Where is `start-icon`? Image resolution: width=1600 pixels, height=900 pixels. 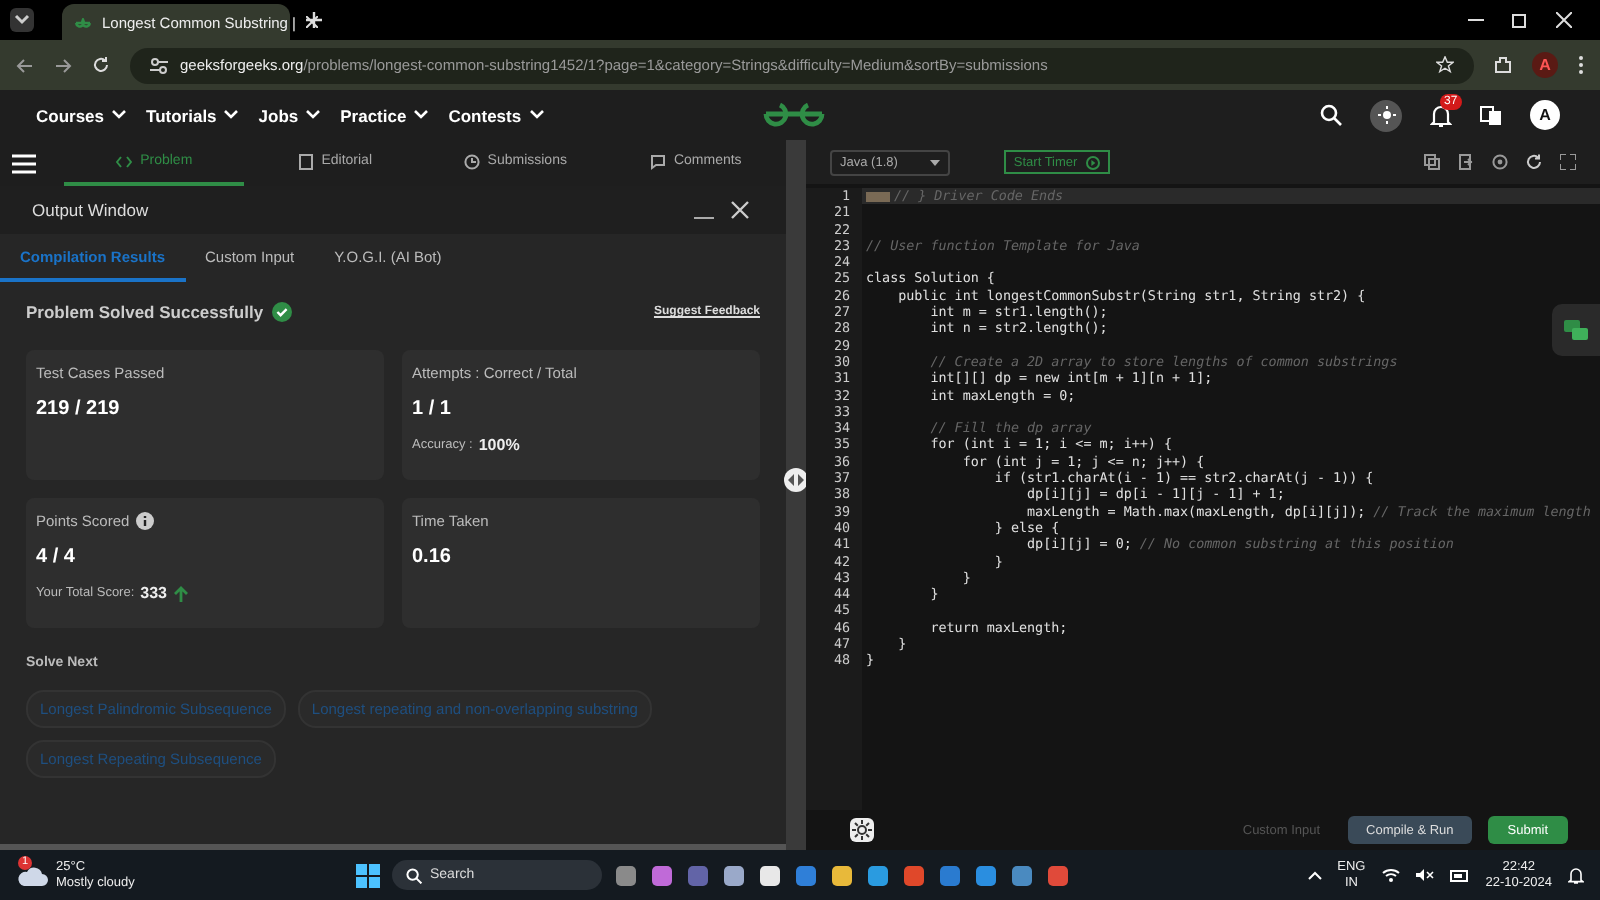 start-icon is located at coordinates (368, 875).